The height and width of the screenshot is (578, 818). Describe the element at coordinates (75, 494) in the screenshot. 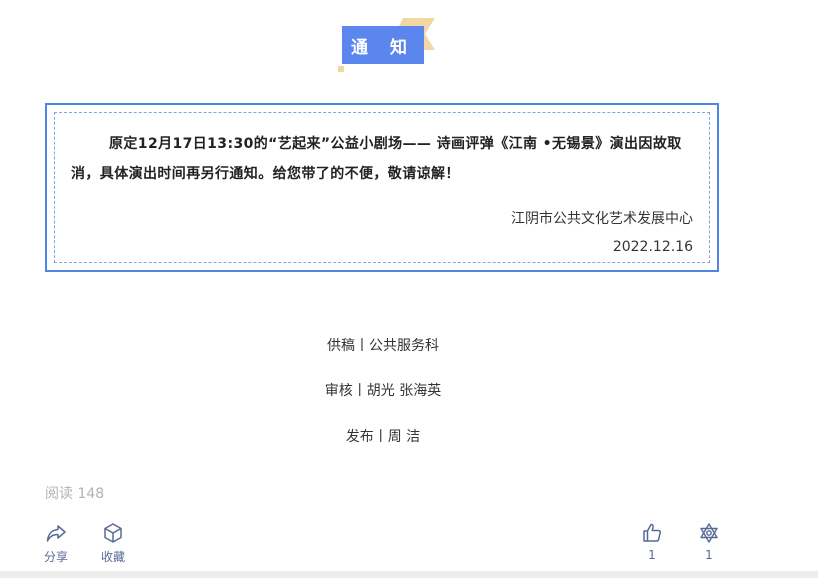

I see `read-count: 阅读 148` at that location.